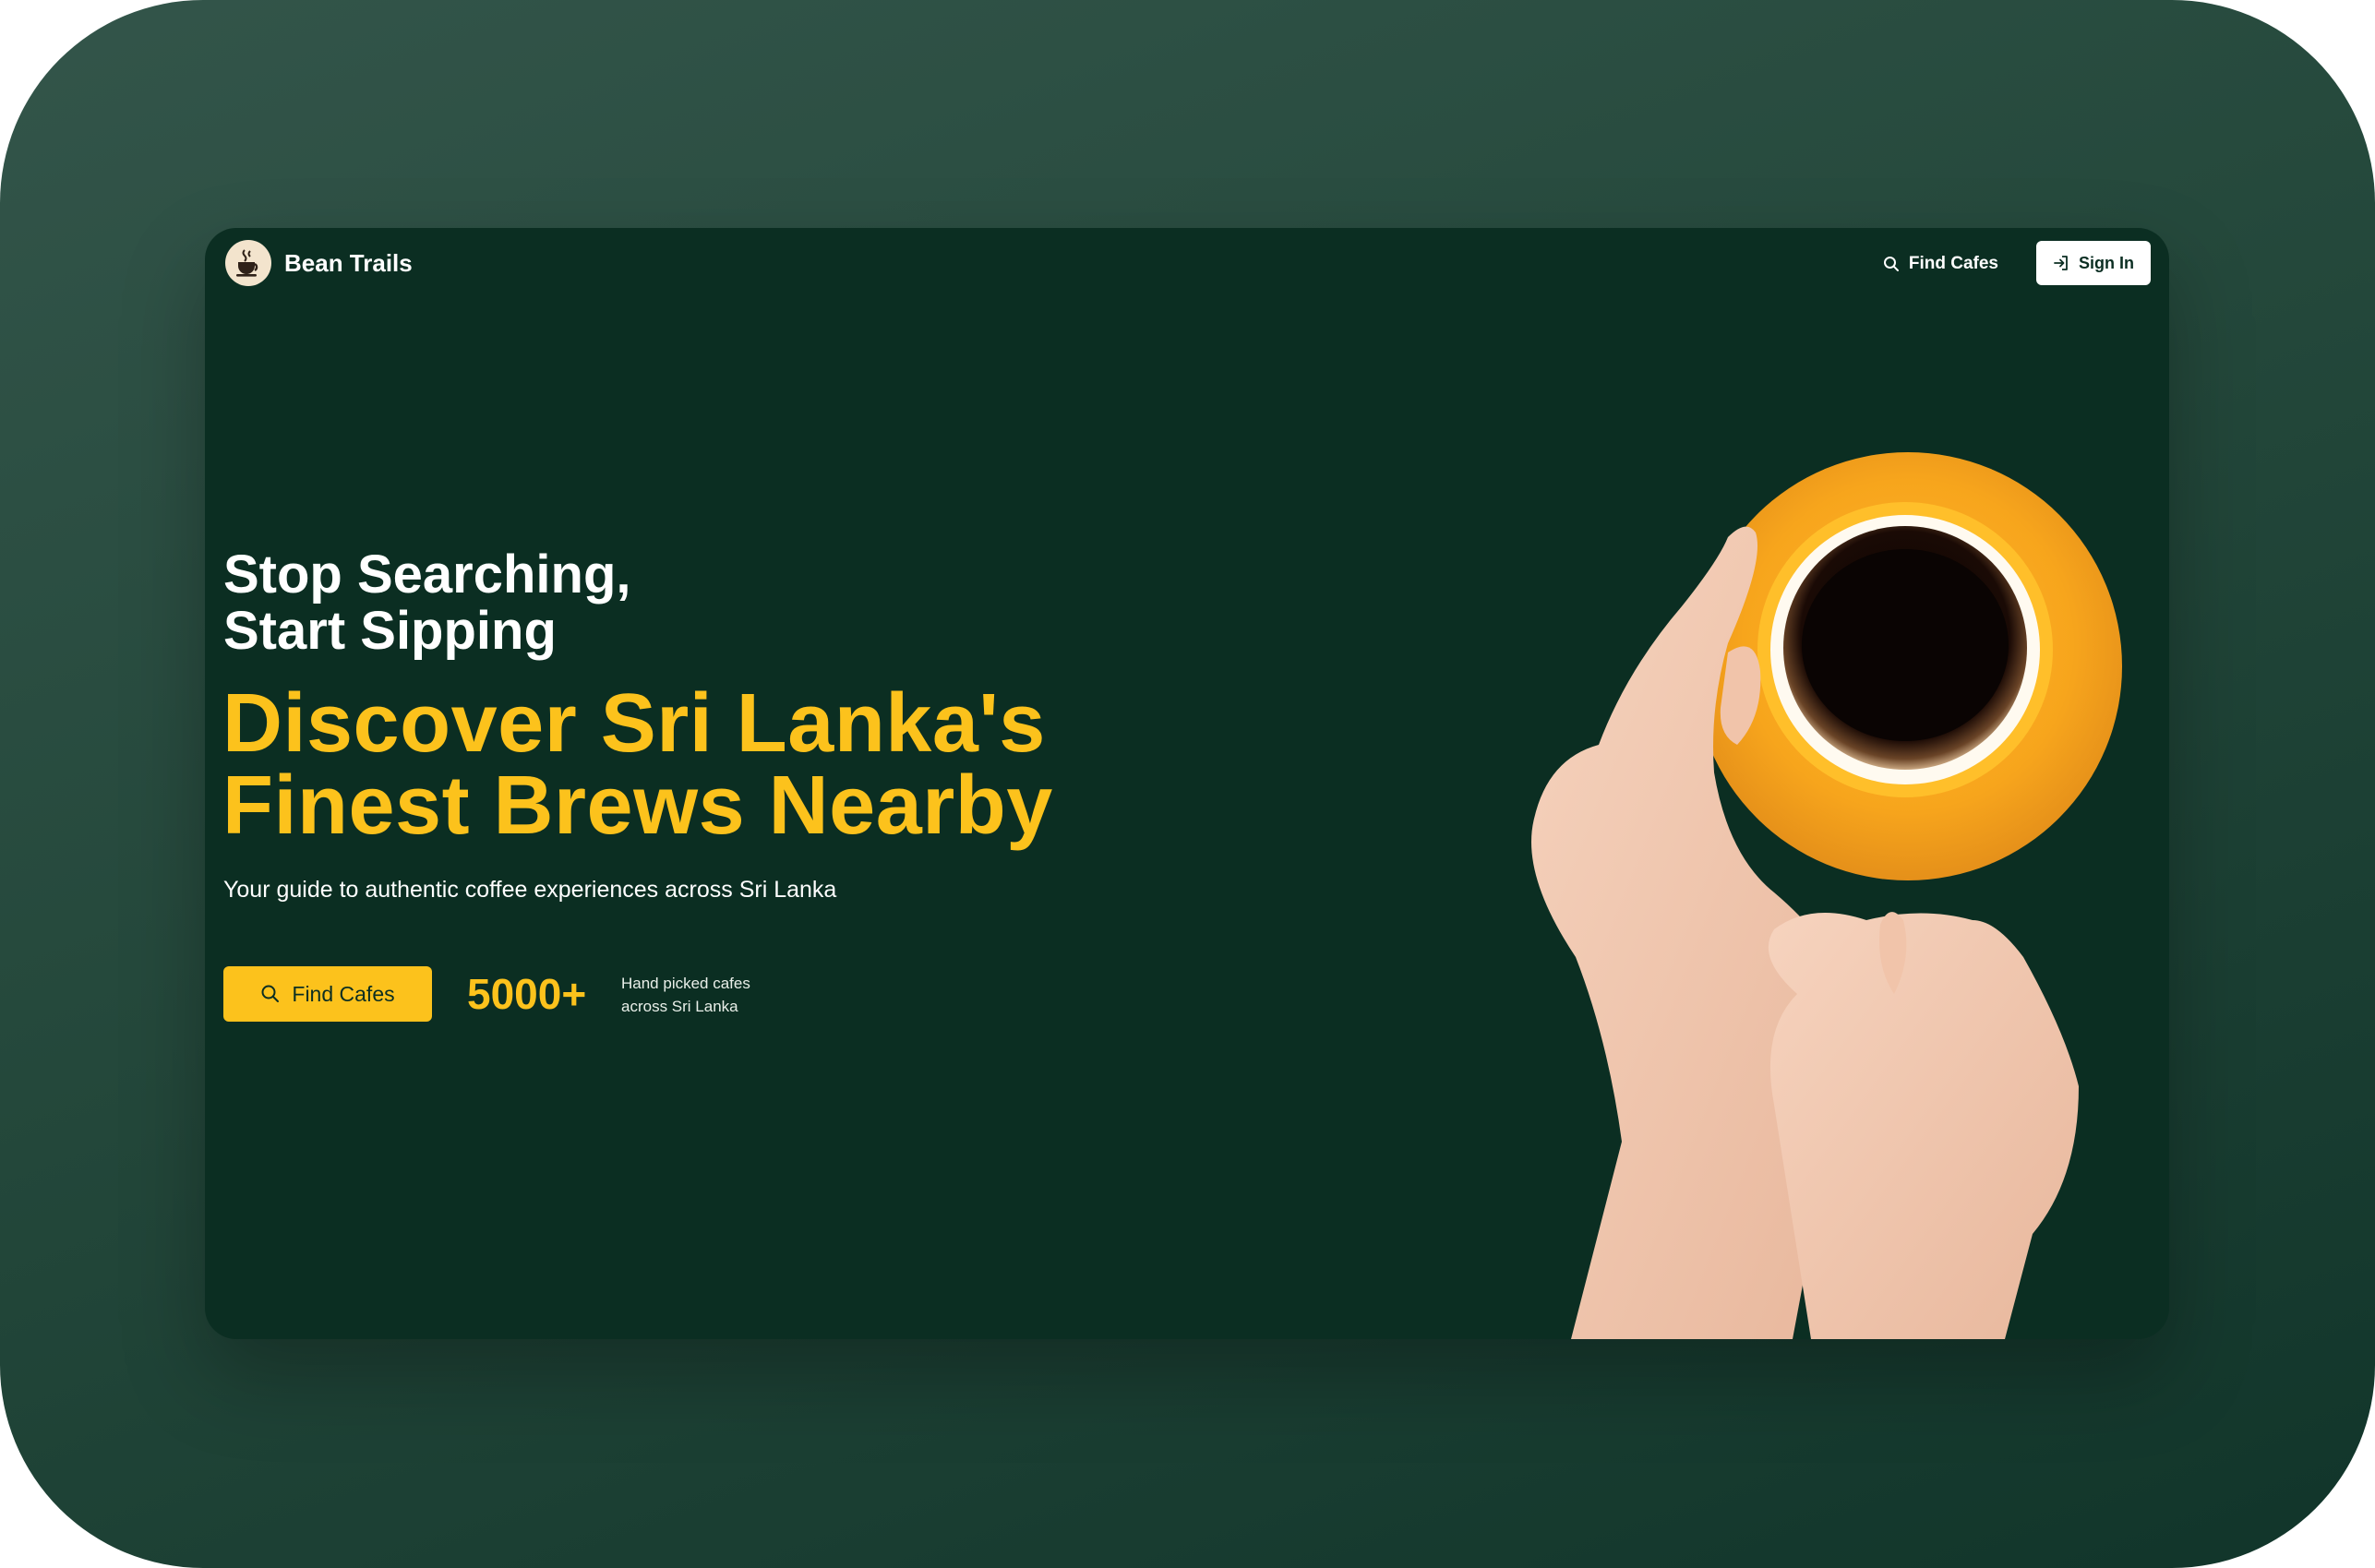 This screenshot has width=2375, height=1568. Describe the element at coordinates (2106, 263) in the screenshot. I see `sign-in-label: Sign In` at that location.